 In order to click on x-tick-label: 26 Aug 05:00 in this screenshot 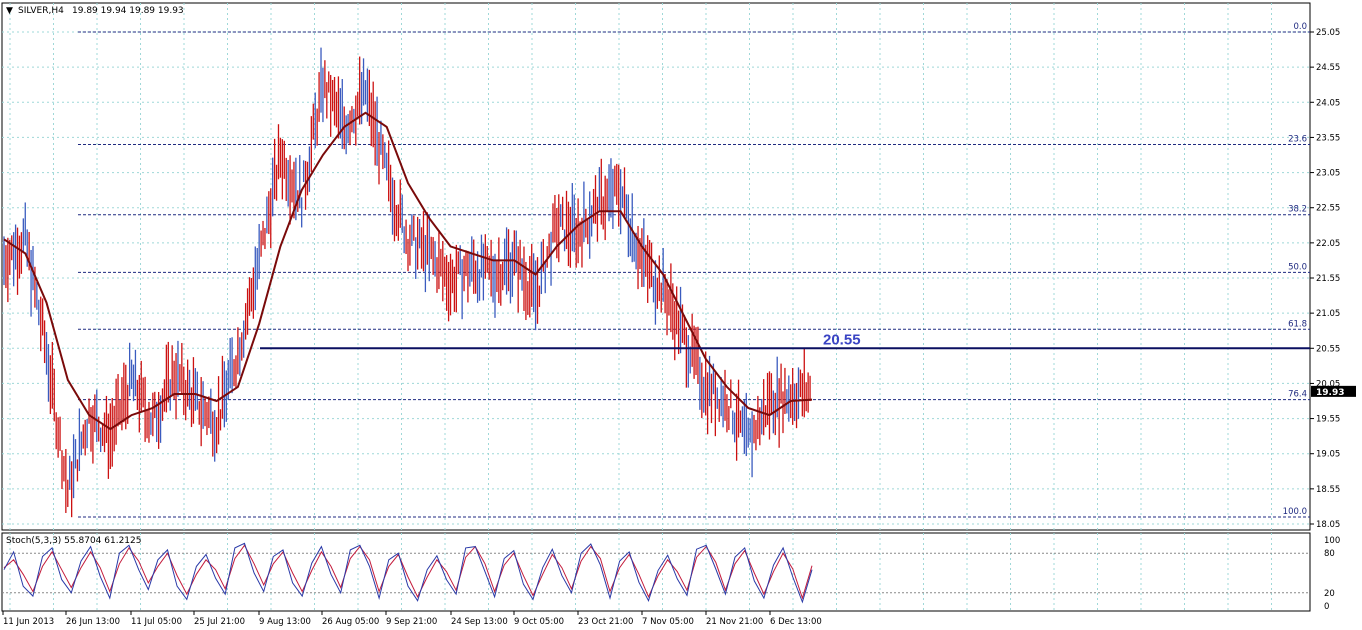, I will do `click(350, 622)`.